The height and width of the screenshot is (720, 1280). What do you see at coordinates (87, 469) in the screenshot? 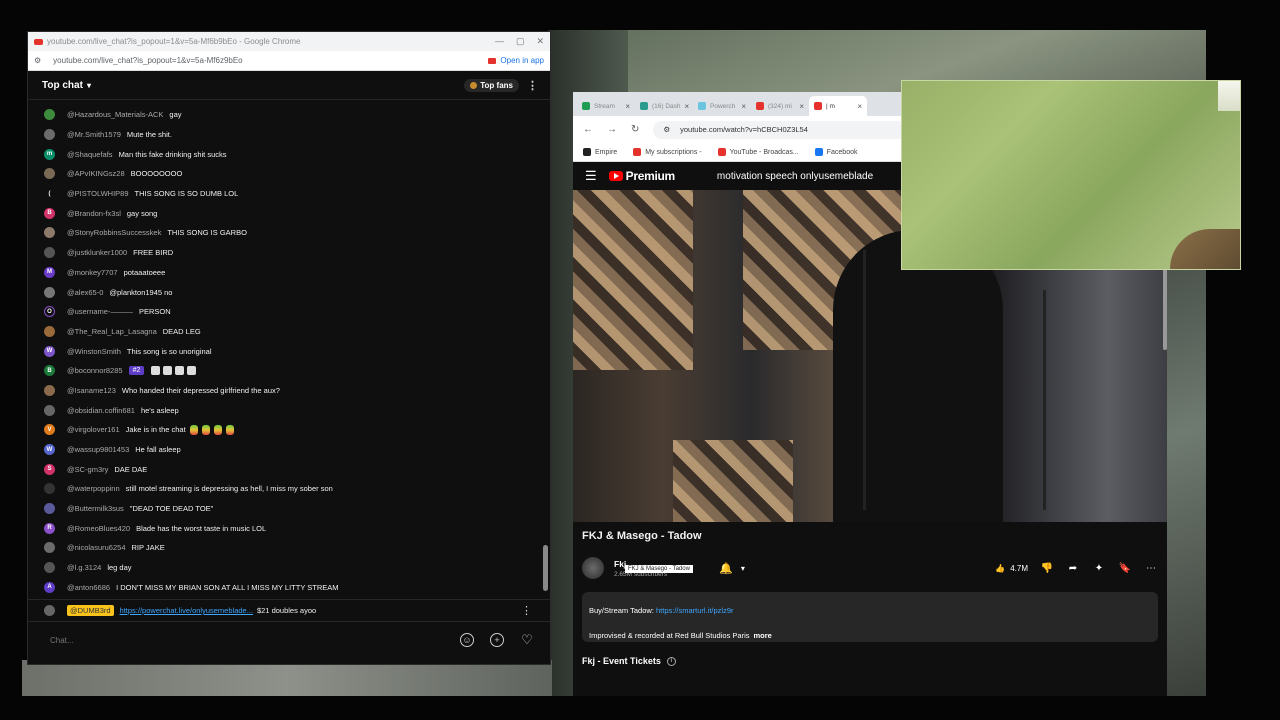
I see `chat-author: @SC-gm3ry` at bounding box center [87, 469].